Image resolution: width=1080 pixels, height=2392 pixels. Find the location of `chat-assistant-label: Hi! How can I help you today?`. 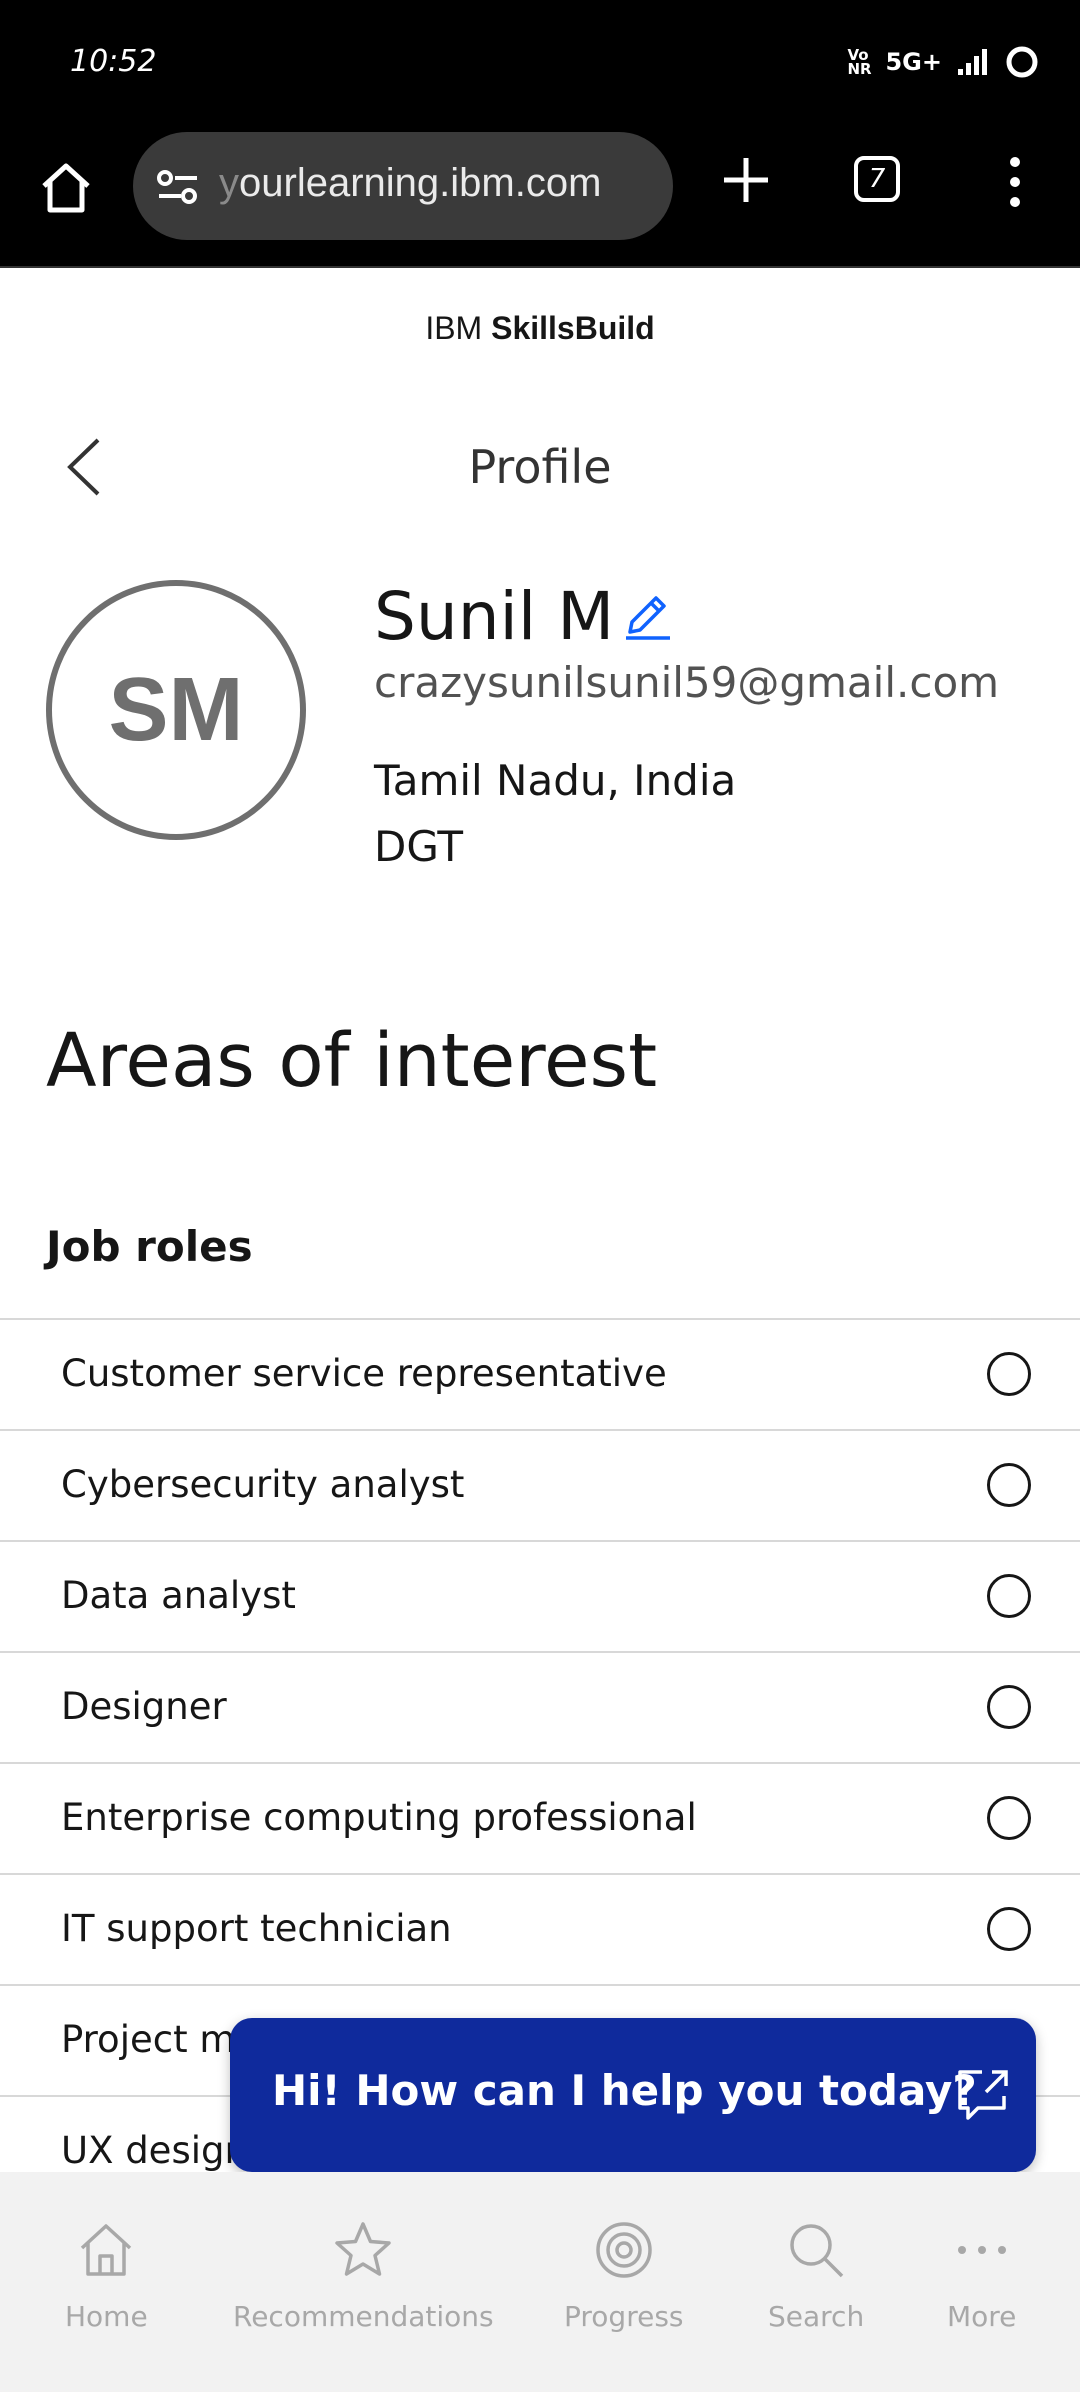

chat-assistant-label: Hi! How can I help you today? is located at coordinates (624, 2090).